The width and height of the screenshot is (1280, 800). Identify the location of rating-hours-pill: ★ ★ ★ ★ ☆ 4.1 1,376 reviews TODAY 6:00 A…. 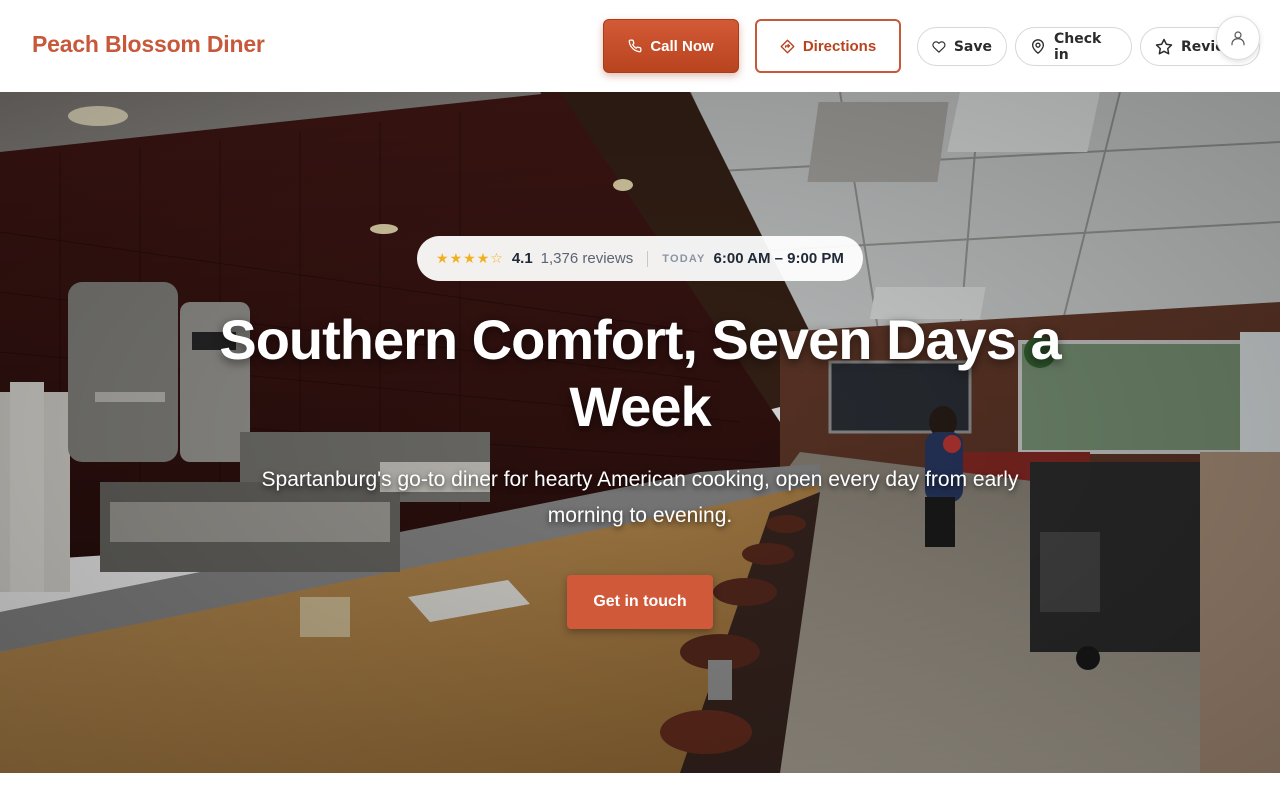
(640, 258).